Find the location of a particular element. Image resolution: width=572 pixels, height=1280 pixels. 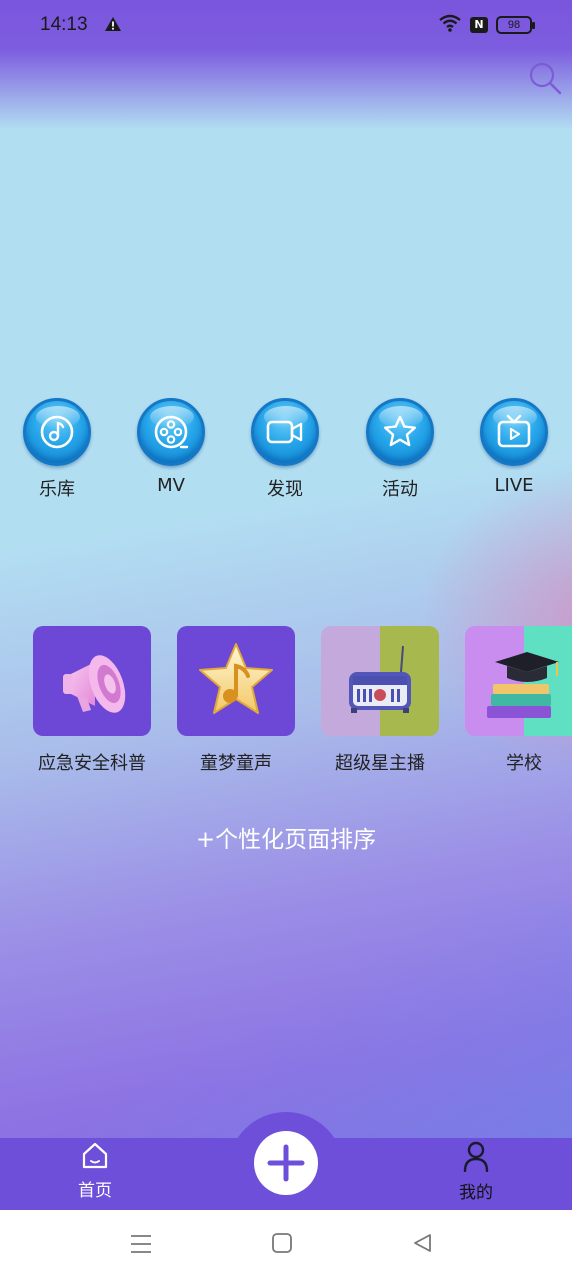

quick-nav-activity: 活动 is located at coordinates (400, 449).